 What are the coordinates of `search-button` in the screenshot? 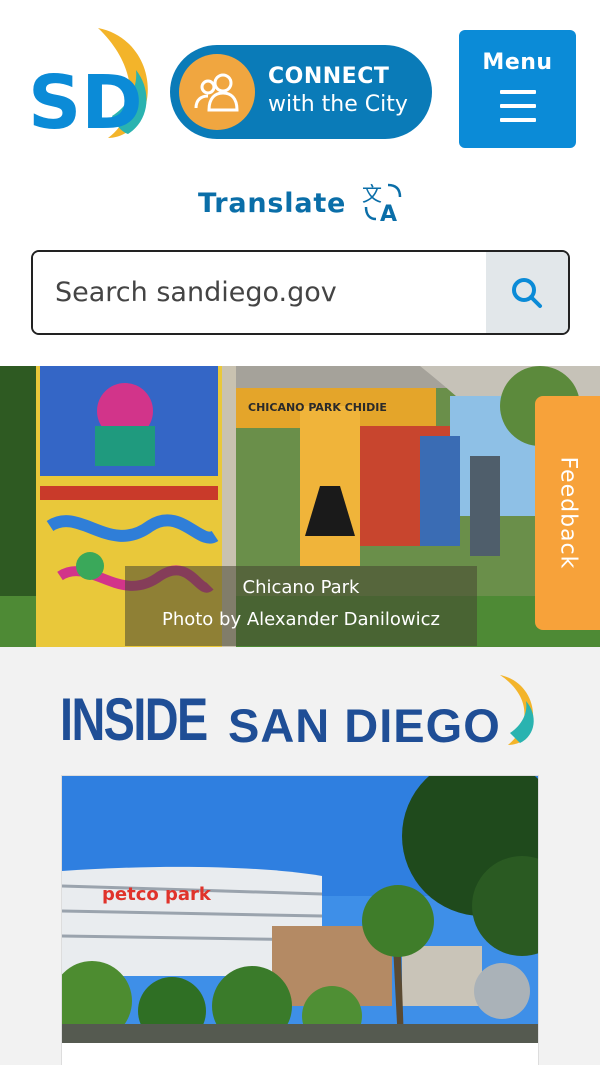 It's located at (527, 292).